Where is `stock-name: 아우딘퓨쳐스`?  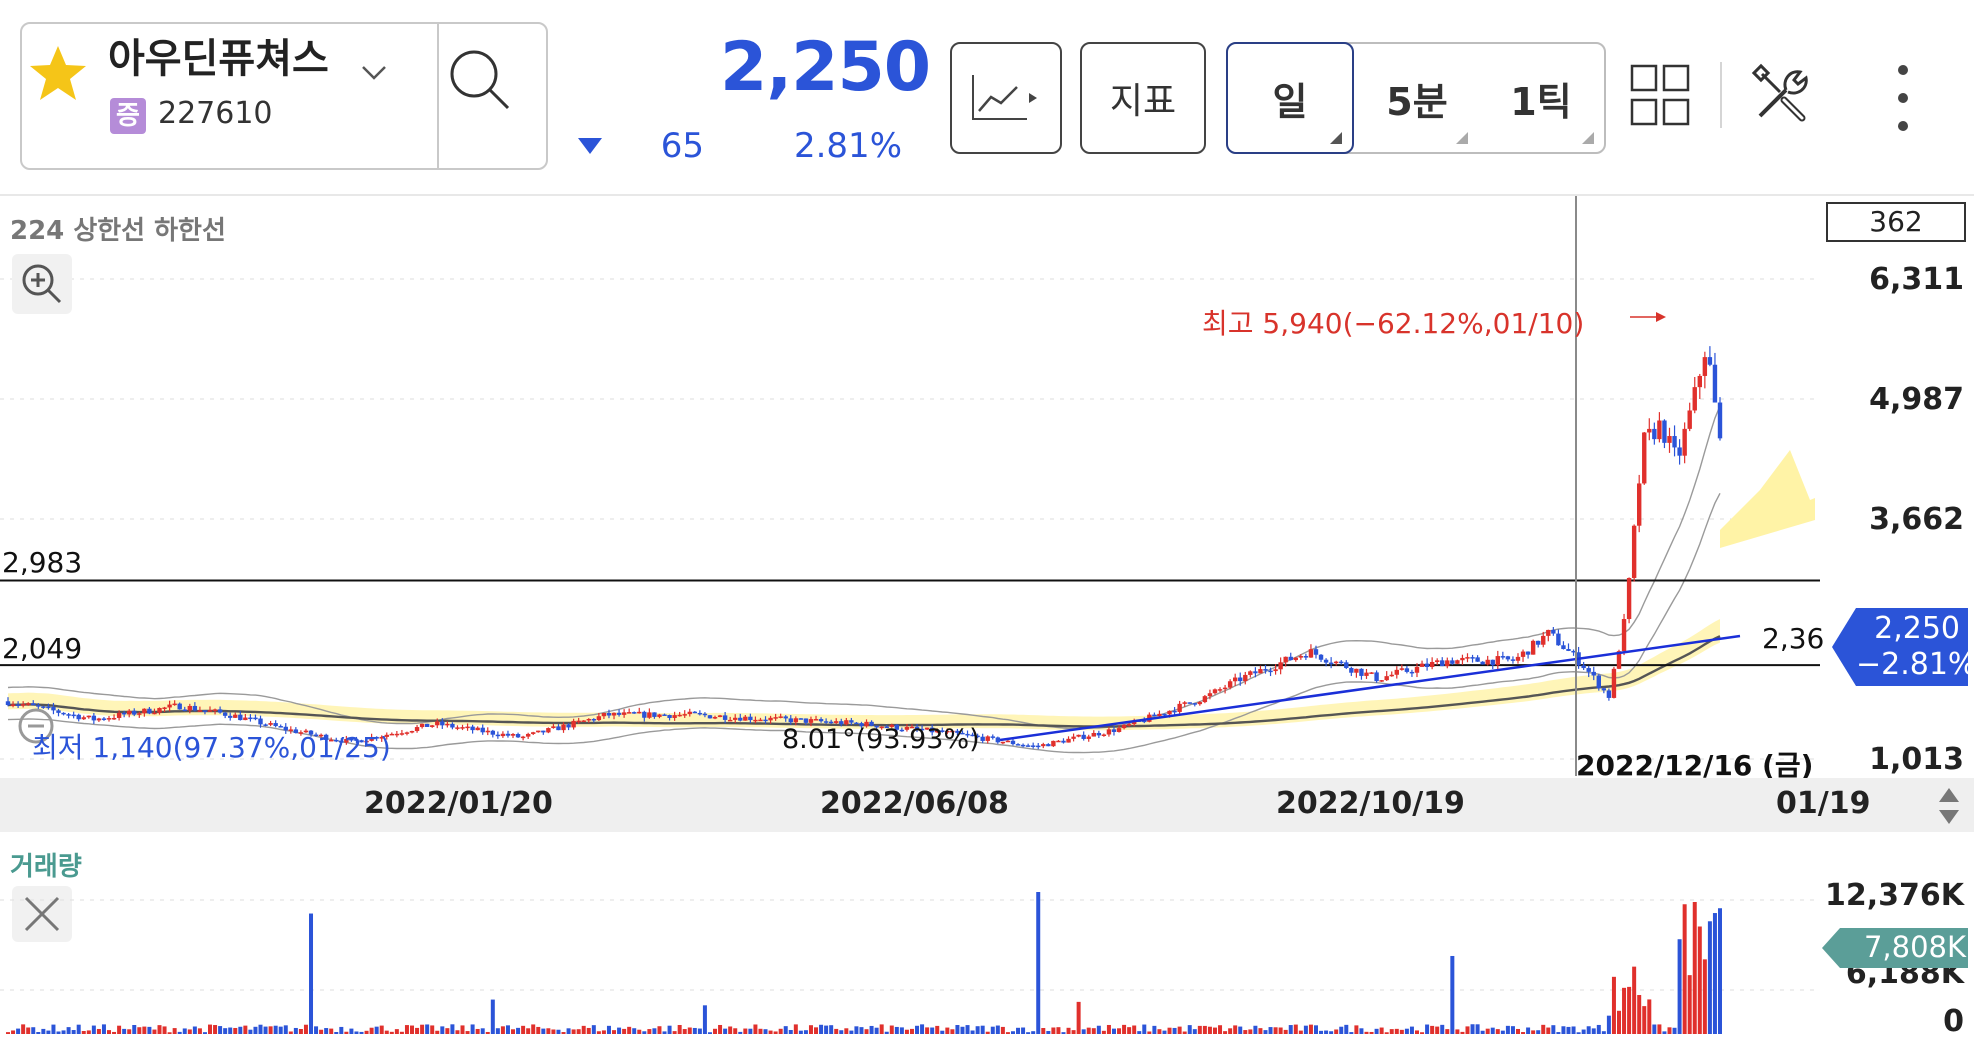 stock-name: 아우딘퓨쳐스 is located at coordinates (218, 55).